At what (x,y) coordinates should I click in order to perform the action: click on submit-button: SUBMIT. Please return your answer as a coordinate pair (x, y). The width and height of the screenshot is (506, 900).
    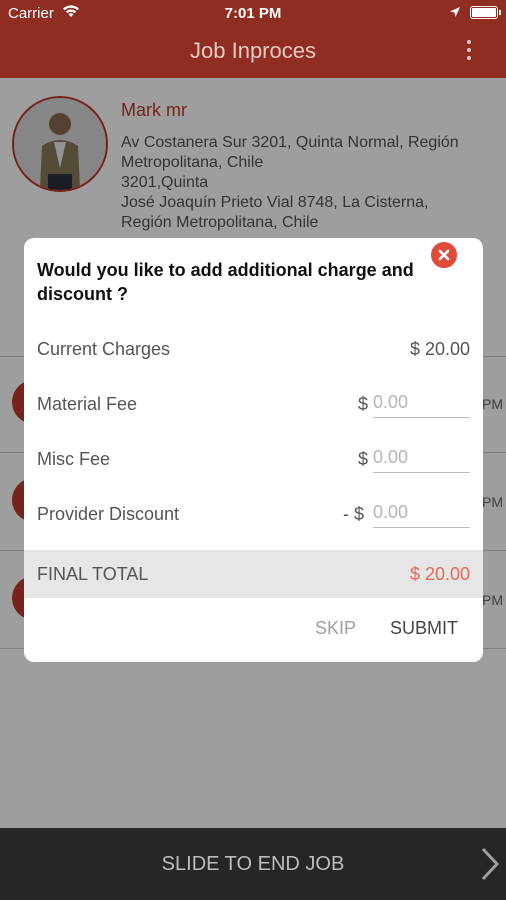
    Looking at the image, I should click on (424, 628).